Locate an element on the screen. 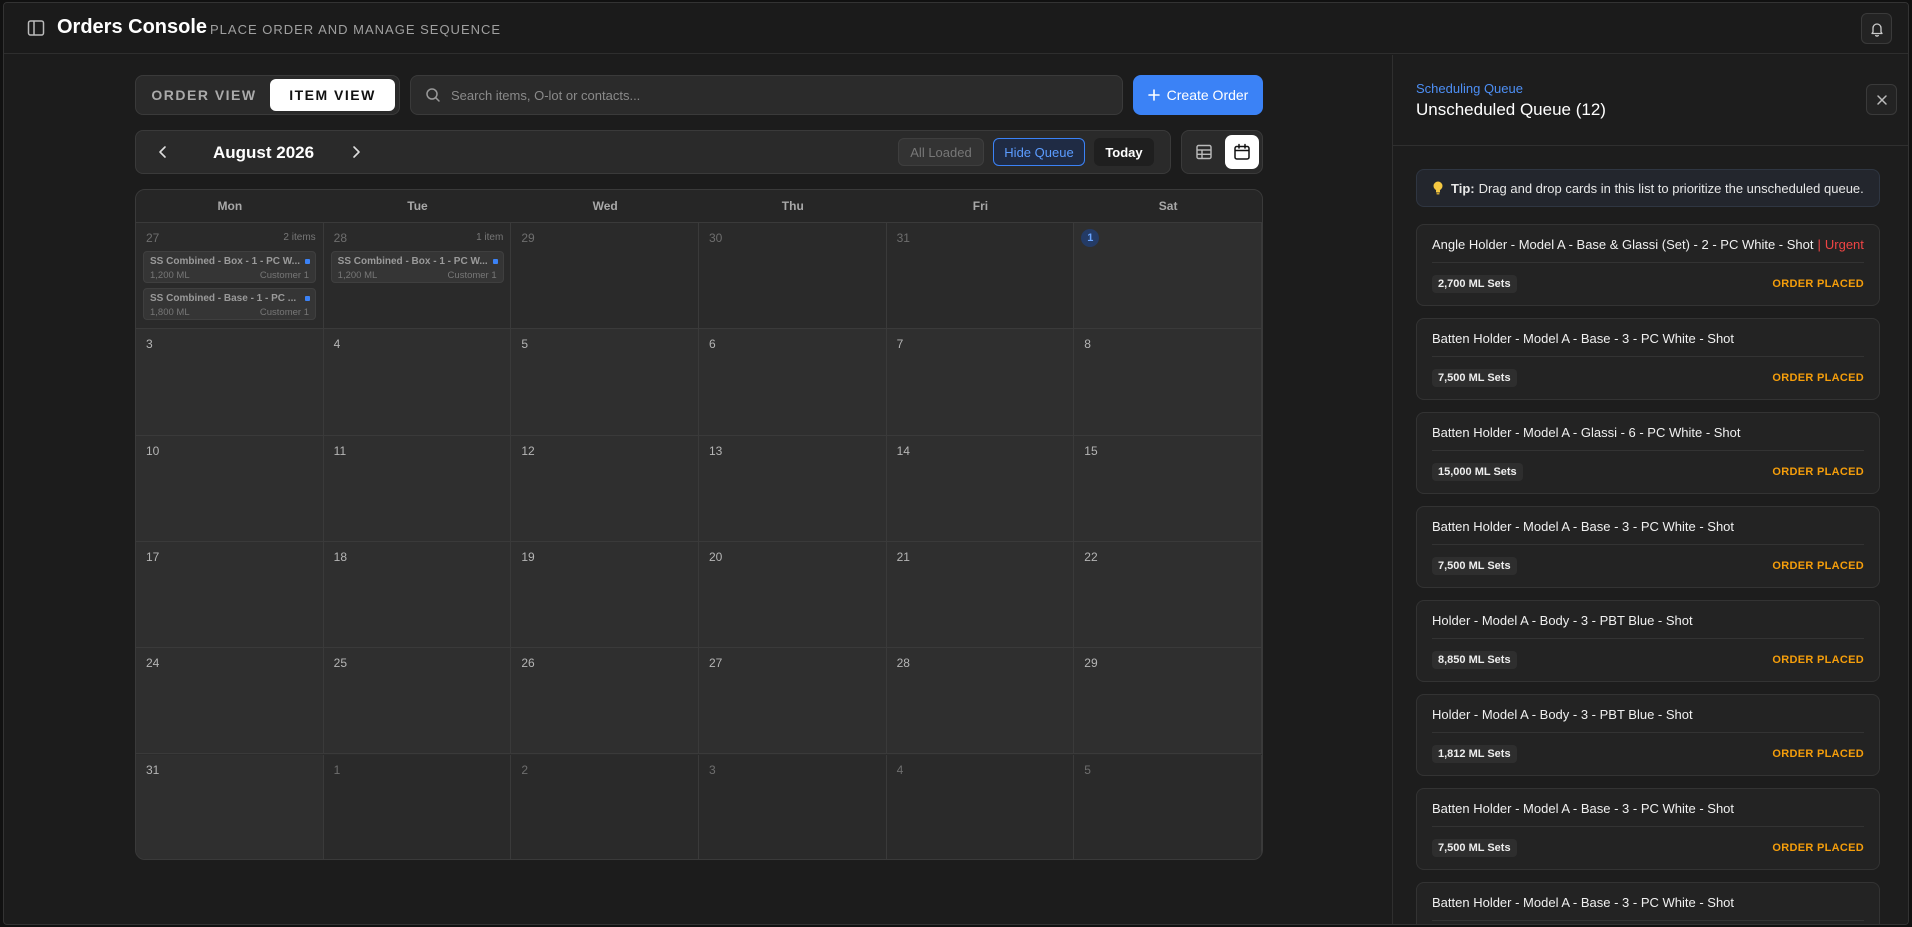 The width and height of the screenshot is (1912, 927). app-subtitle: PLACE ORDER AND MANAGE SEQUENCE is located at coordinates (356, 29).